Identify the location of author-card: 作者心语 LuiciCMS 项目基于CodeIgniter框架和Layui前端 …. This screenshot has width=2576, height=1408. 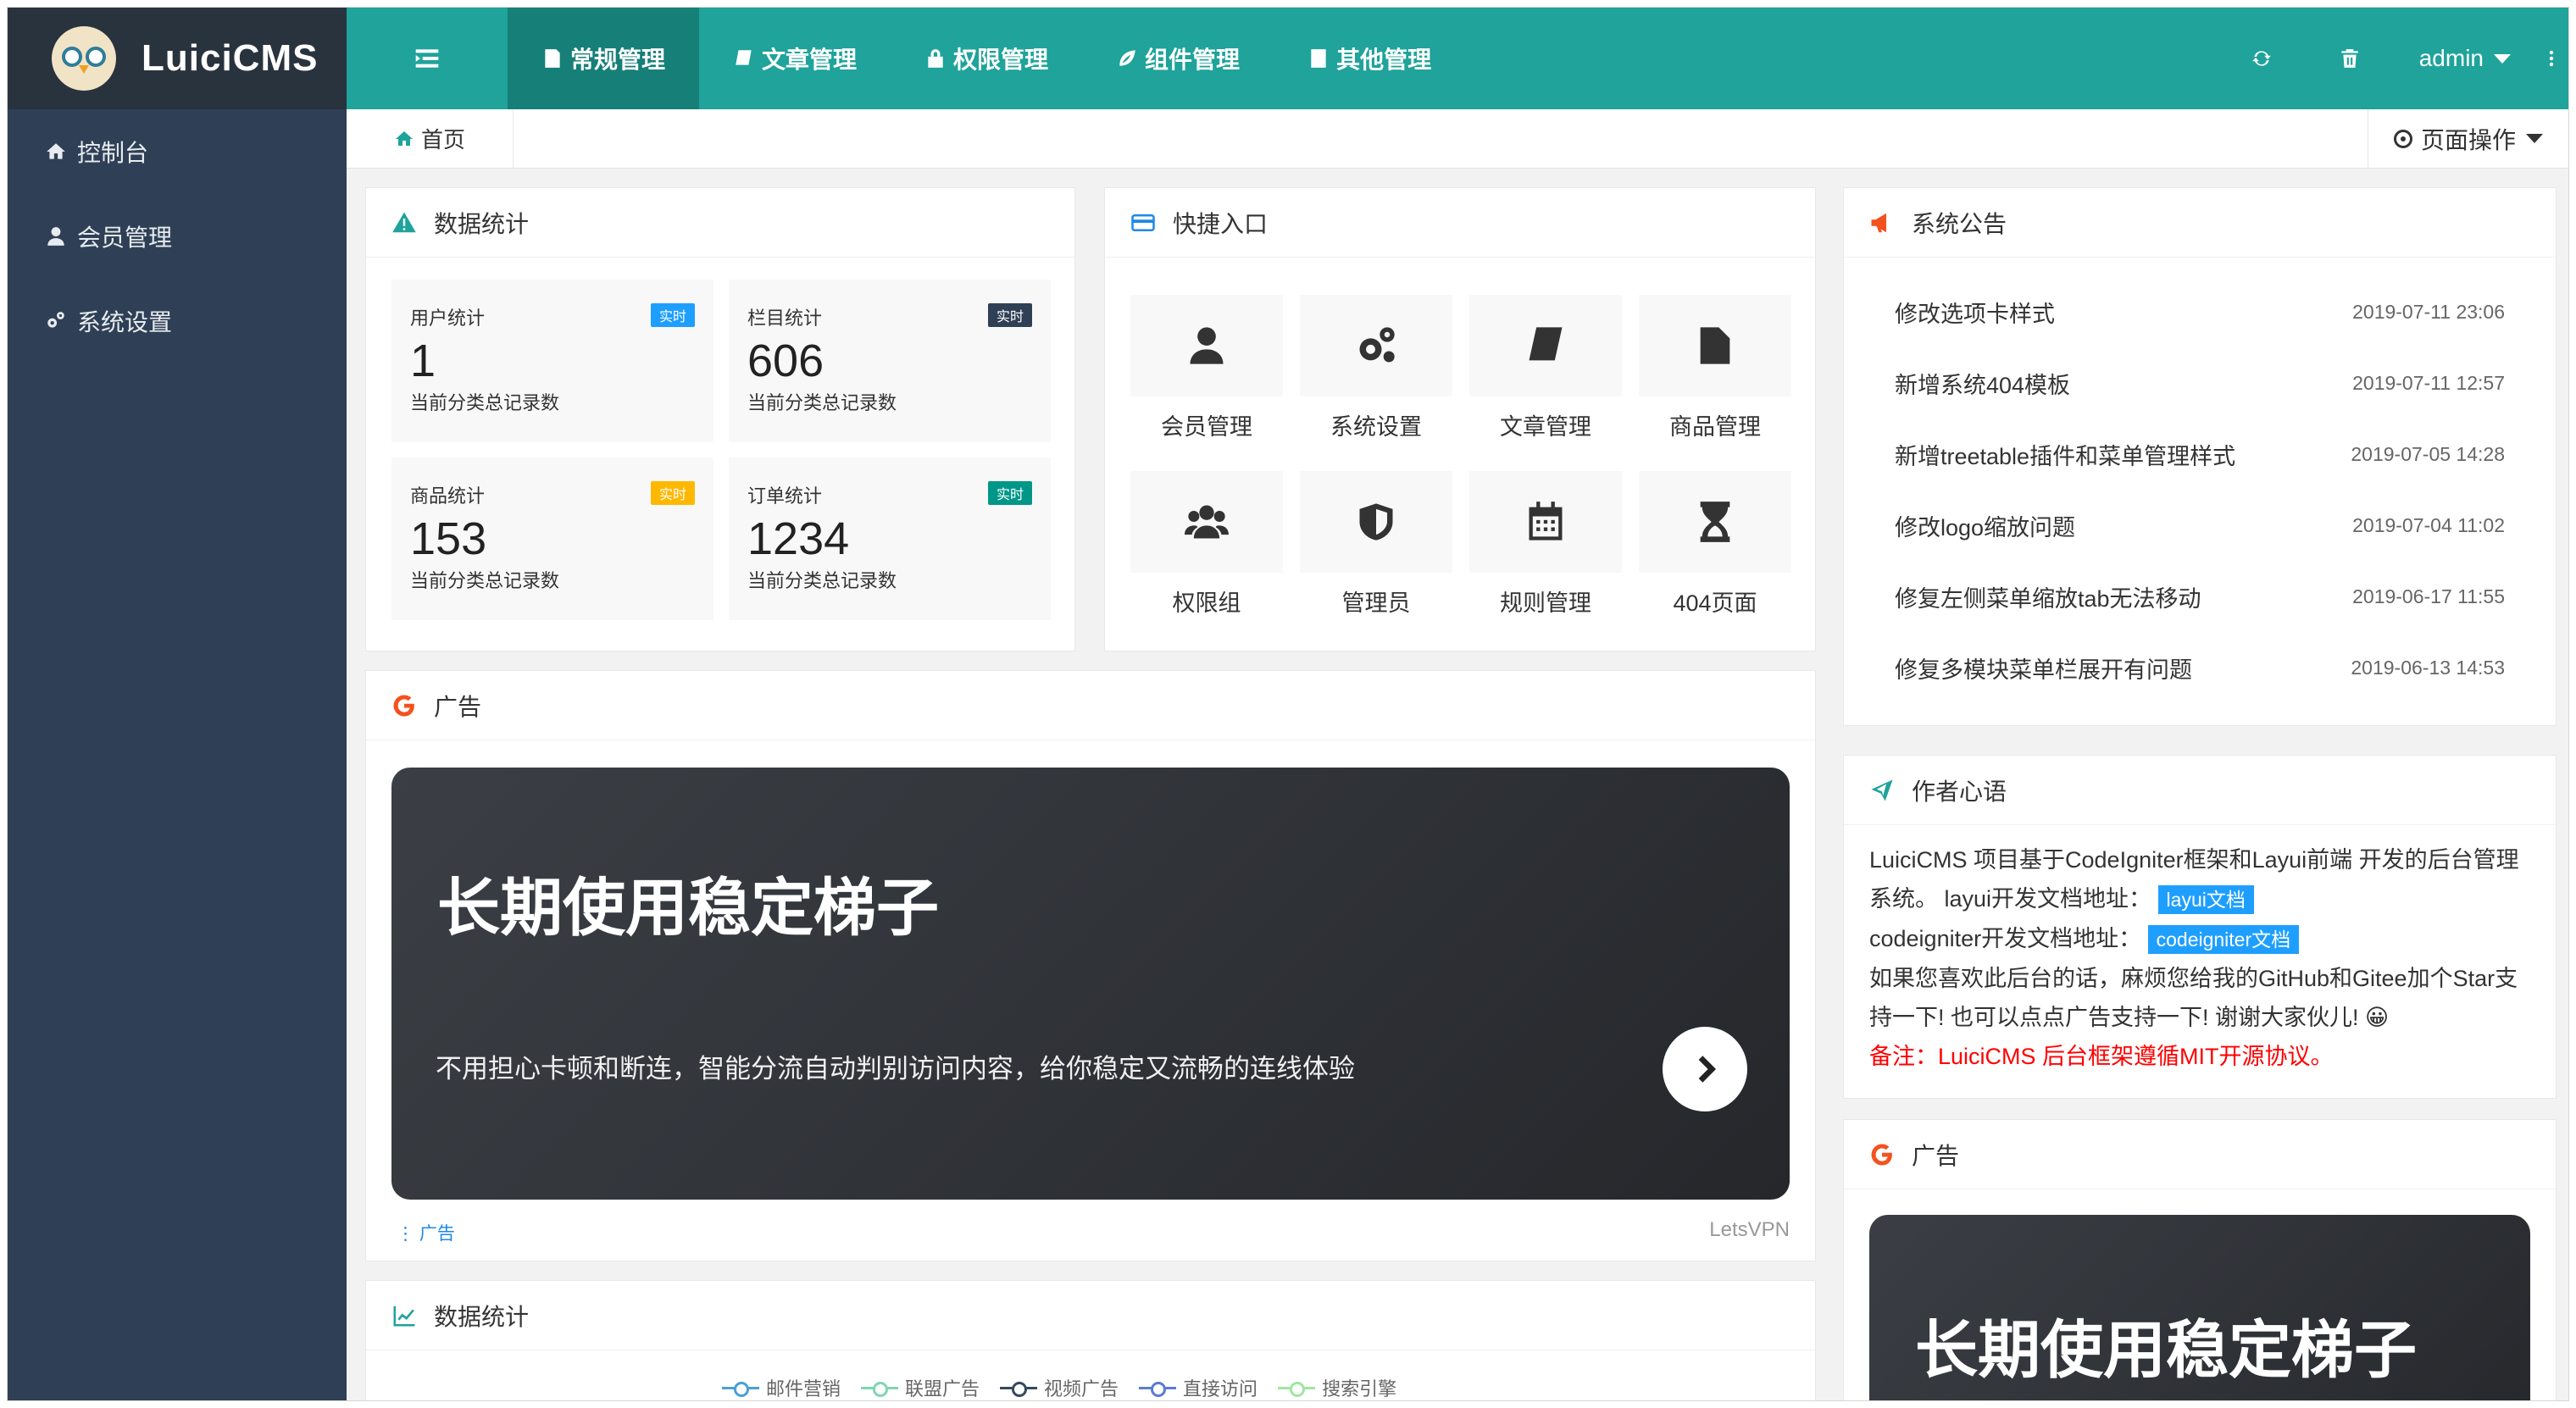
(2200, 927).